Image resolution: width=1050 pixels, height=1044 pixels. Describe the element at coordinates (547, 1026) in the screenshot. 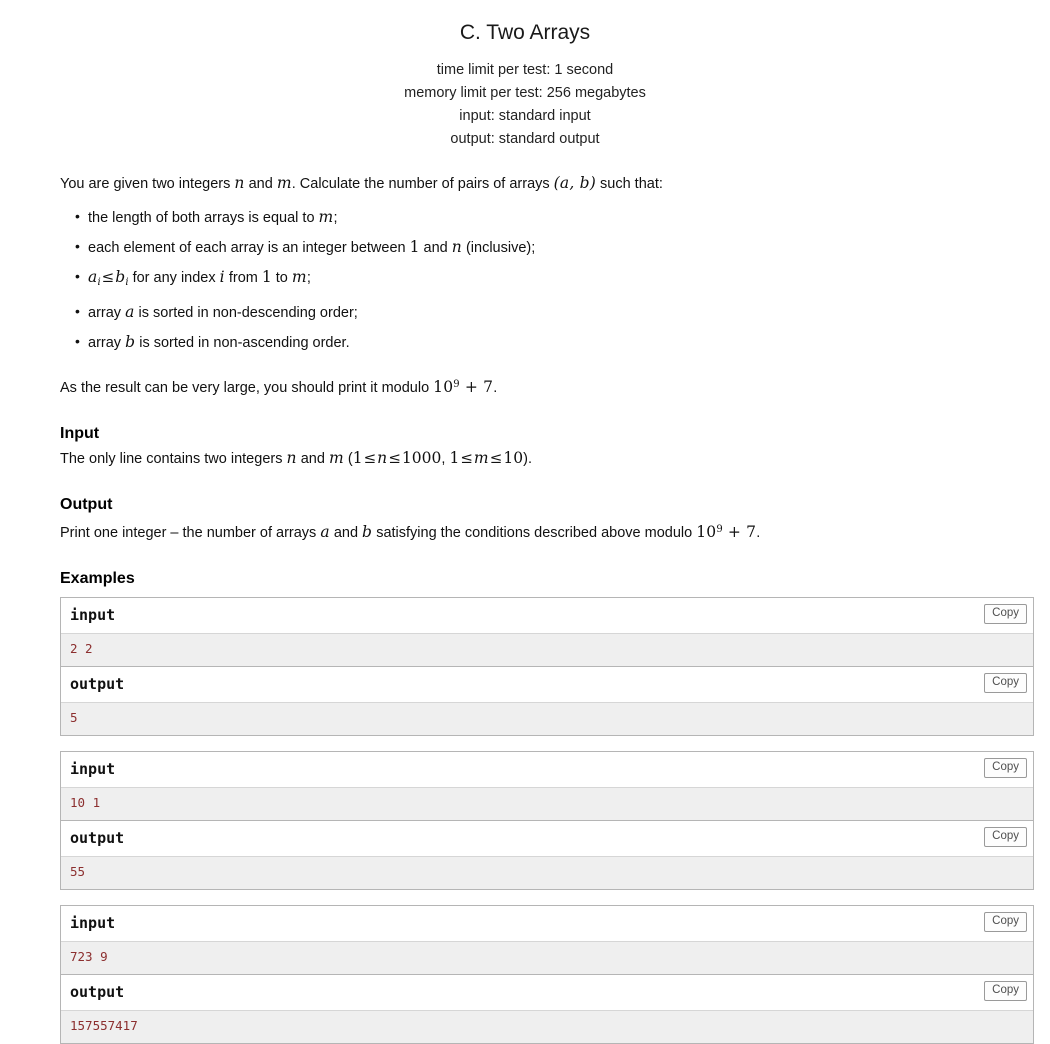

I see `output-data: 157557417` at that location.